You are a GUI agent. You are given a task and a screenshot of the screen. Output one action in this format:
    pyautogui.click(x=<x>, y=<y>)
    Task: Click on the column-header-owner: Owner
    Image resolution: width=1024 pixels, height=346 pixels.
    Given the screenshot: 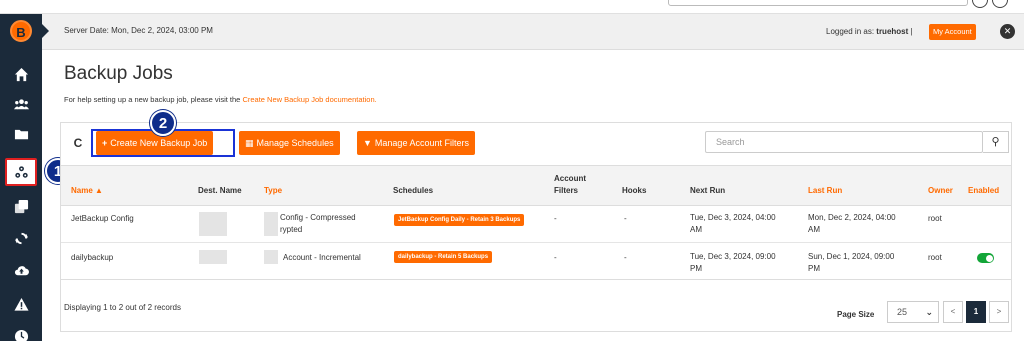 What is the action you would take?
    pyautogui.click(x=940, y=191)
    